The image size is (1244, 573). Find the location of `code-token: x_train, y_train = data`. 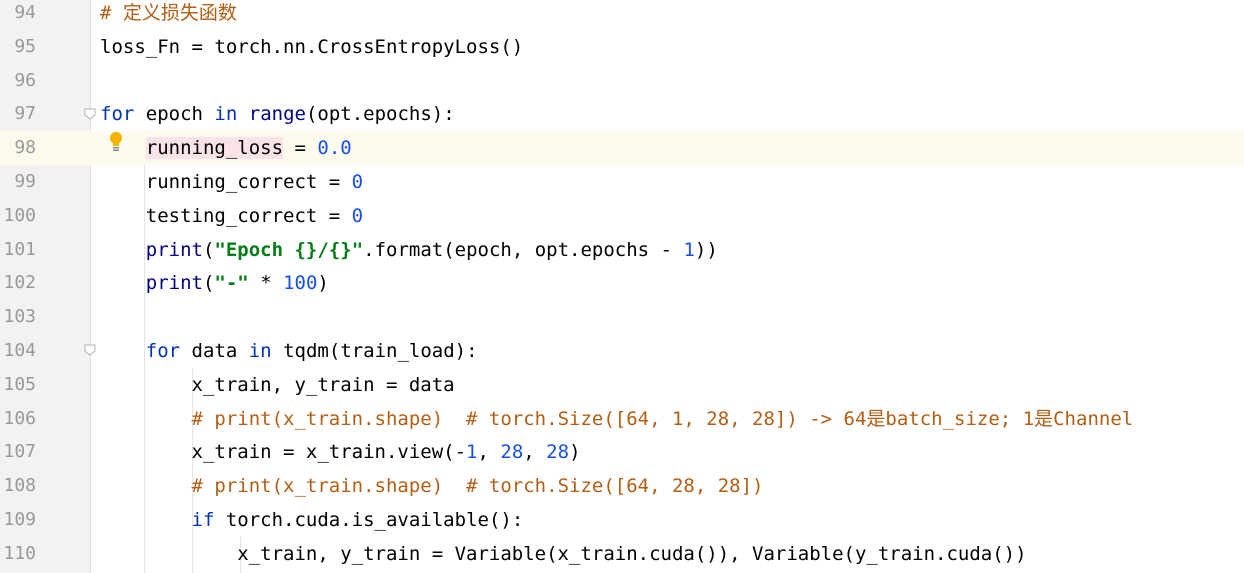

code-token: x_train, y_train = data is located at coordinates (277, 384).